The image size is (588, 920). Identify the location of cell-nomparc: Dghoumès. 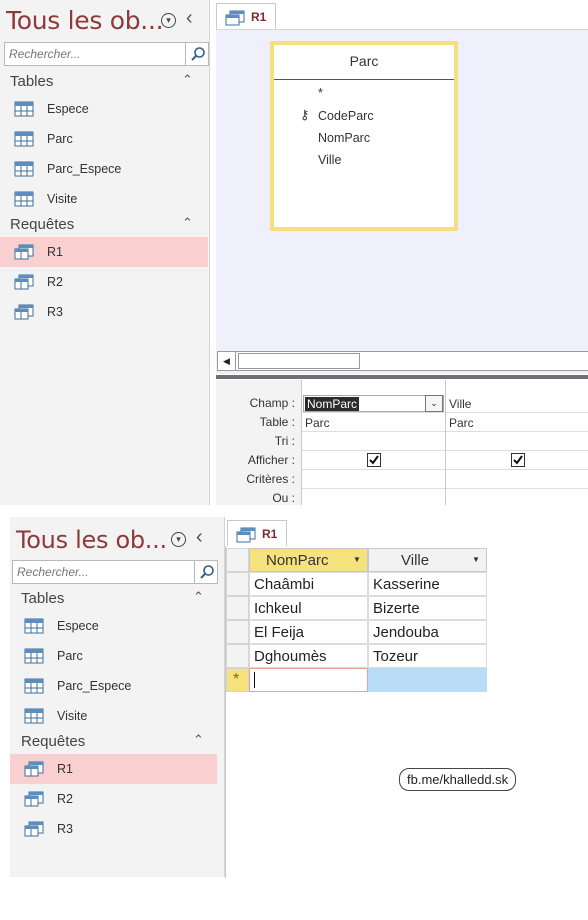
(308, 656).